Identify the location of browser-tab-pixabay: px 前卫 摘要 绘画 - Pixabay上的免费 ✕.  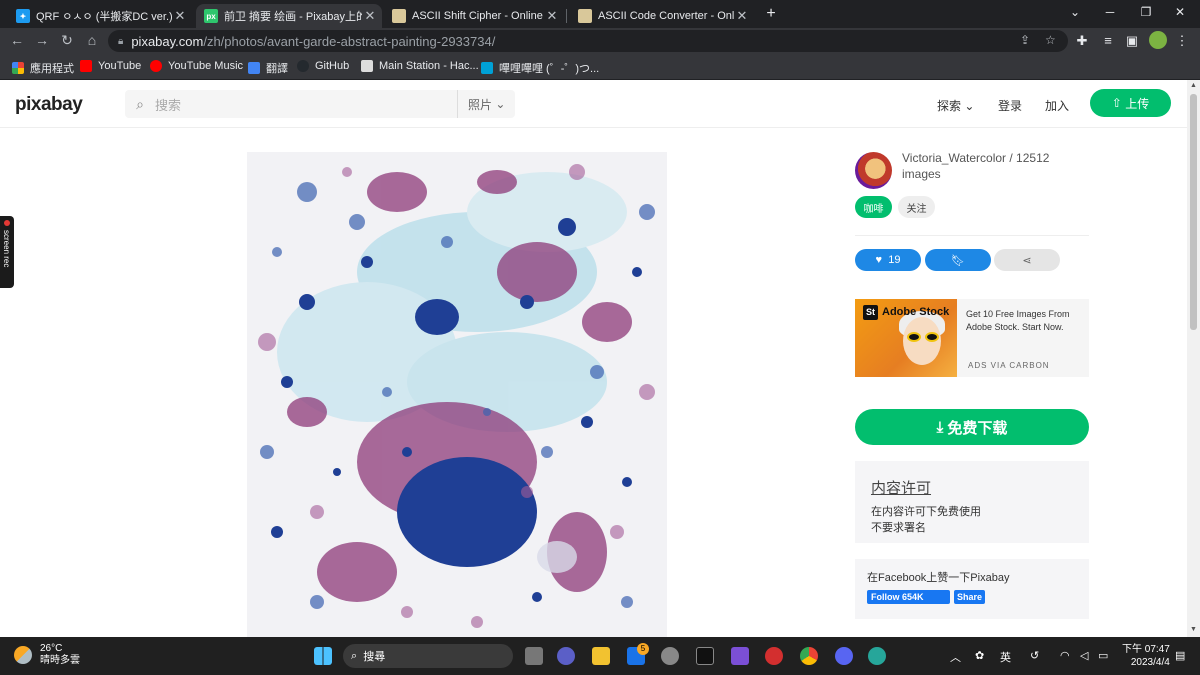
(289, 16).